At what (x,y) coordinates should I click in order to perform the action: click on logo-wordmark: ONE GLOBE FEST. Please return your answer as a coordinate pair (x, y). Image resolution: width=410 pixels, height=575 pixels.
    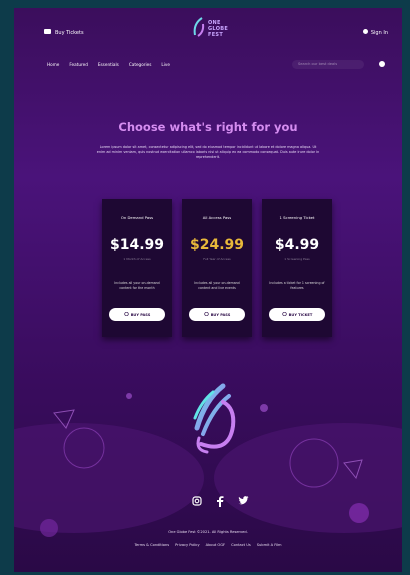
    Looking at the image, I should click on (218, 29).